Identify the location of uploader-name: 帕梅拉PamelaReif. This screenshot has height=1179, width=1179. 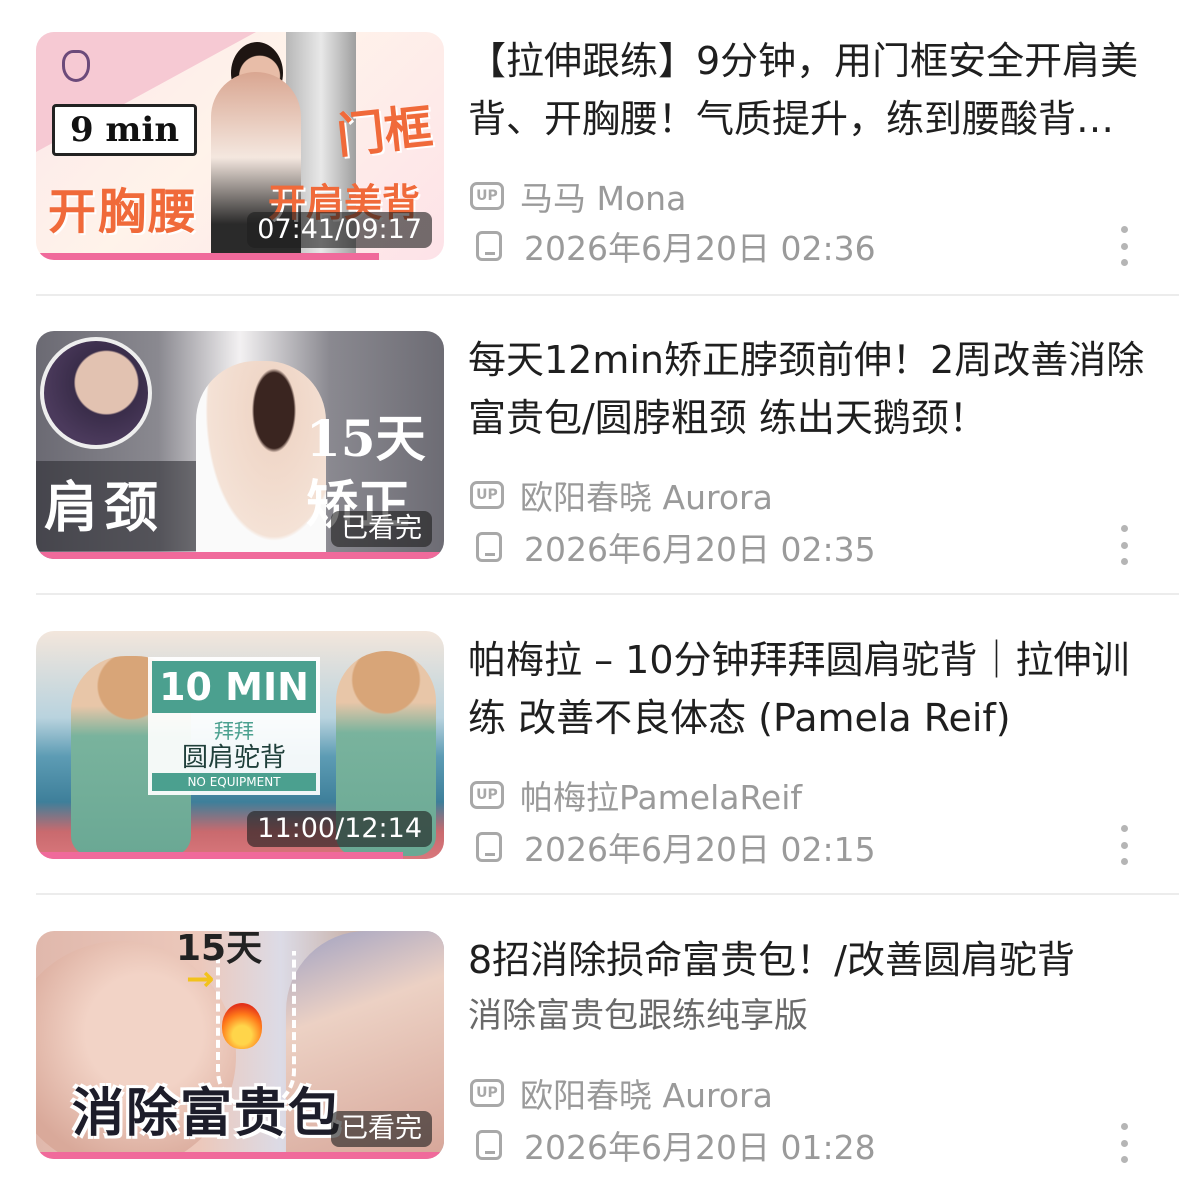
(661, 797).